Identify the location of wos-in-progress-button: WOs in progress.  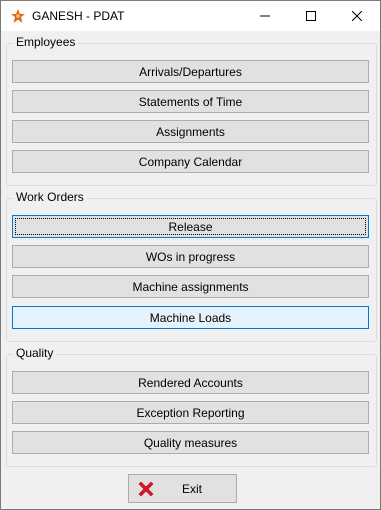
(190, 256).